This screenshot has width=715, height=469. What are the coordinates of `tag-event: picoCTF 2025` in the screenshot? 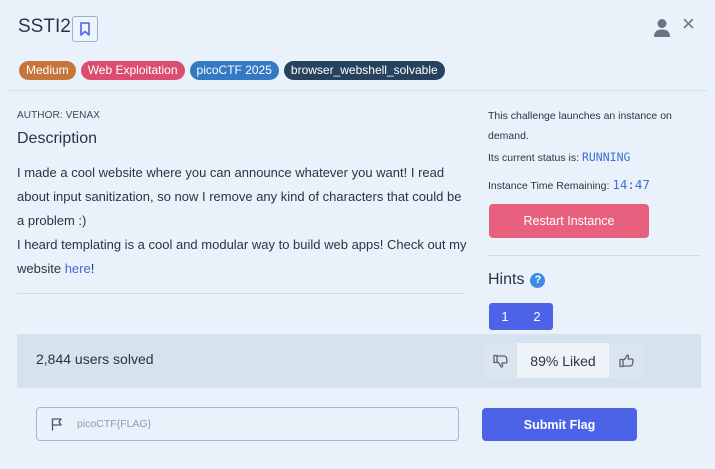 It's located at (234, 70).